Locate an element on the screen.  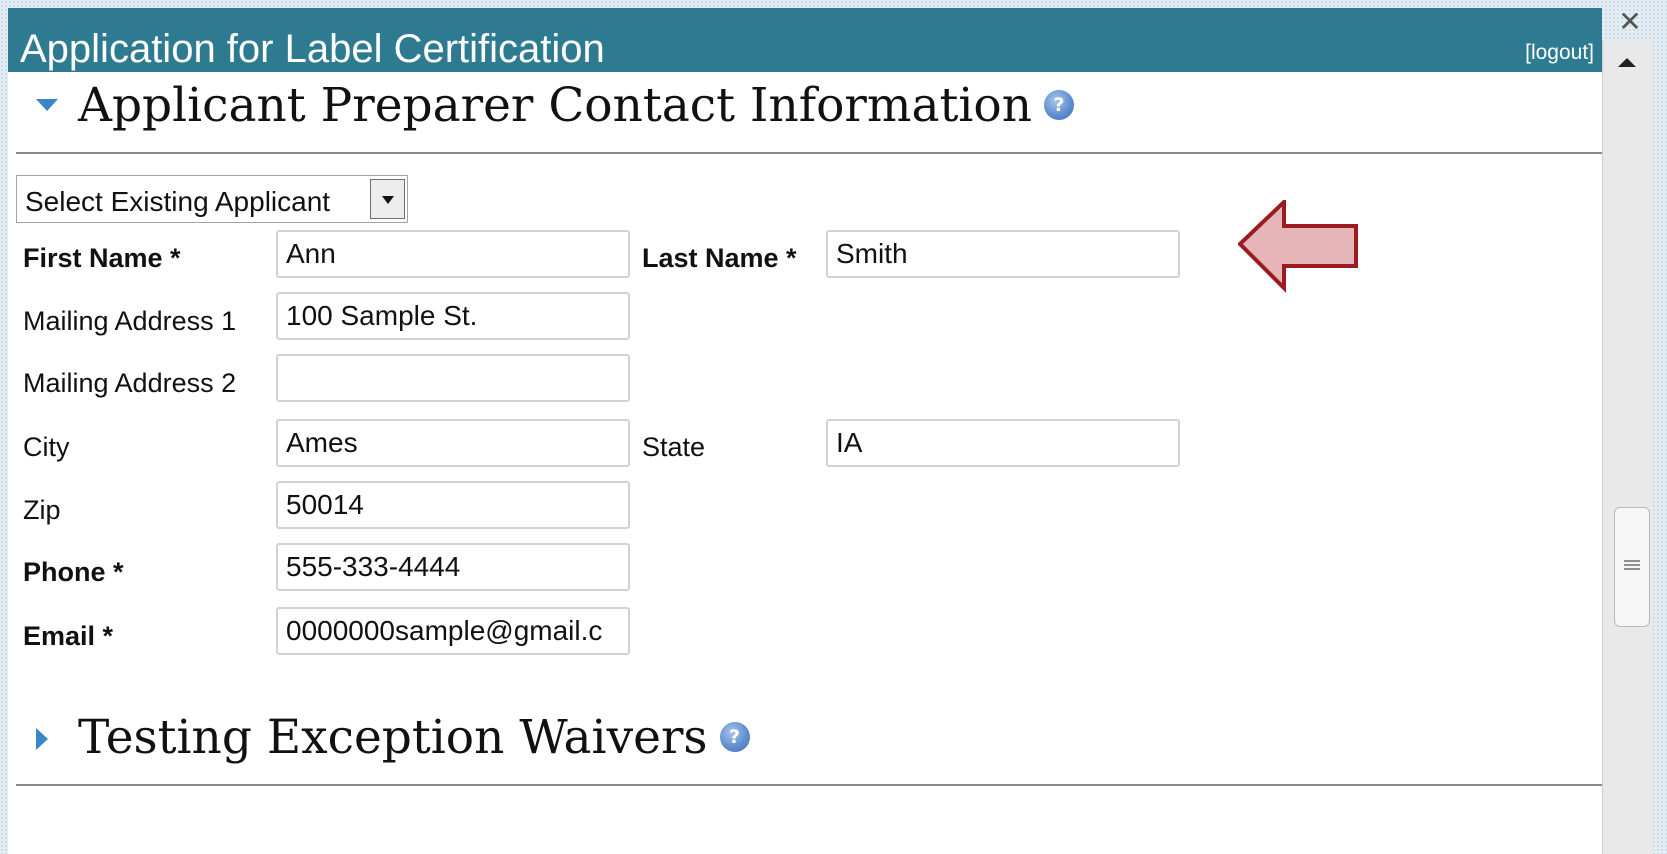
expand-triangle-icon is located at coordinates (42, 739).